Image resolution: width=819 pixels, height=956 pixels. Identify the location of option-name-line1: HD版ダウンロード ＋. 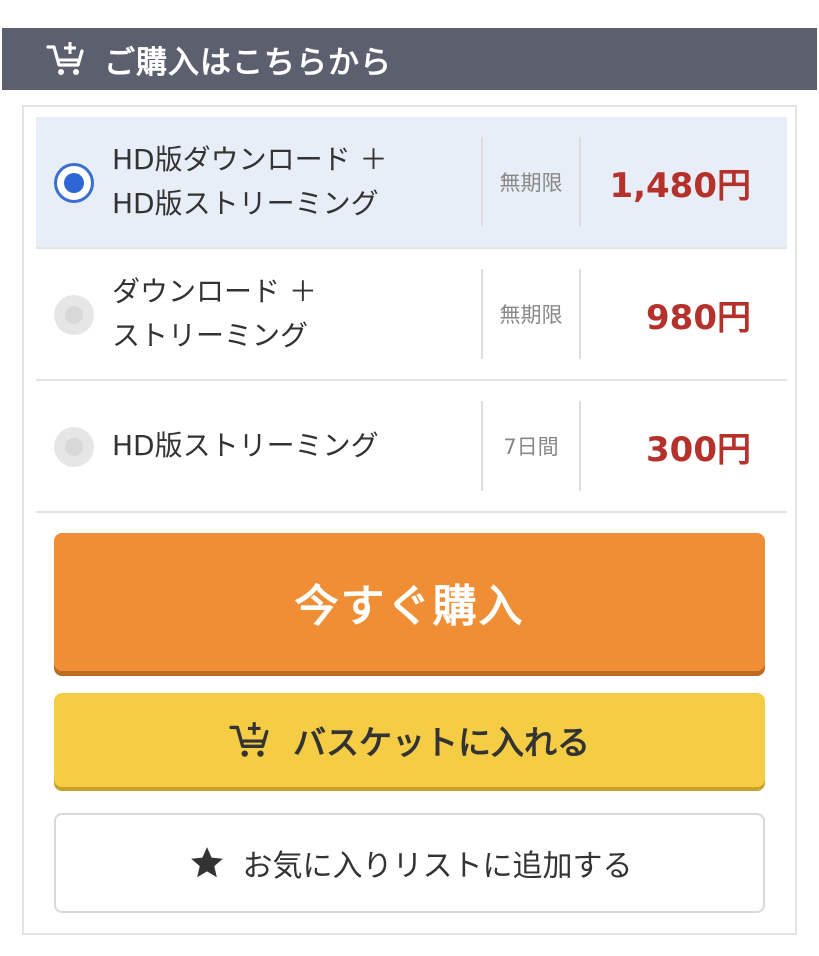
(250, 159).